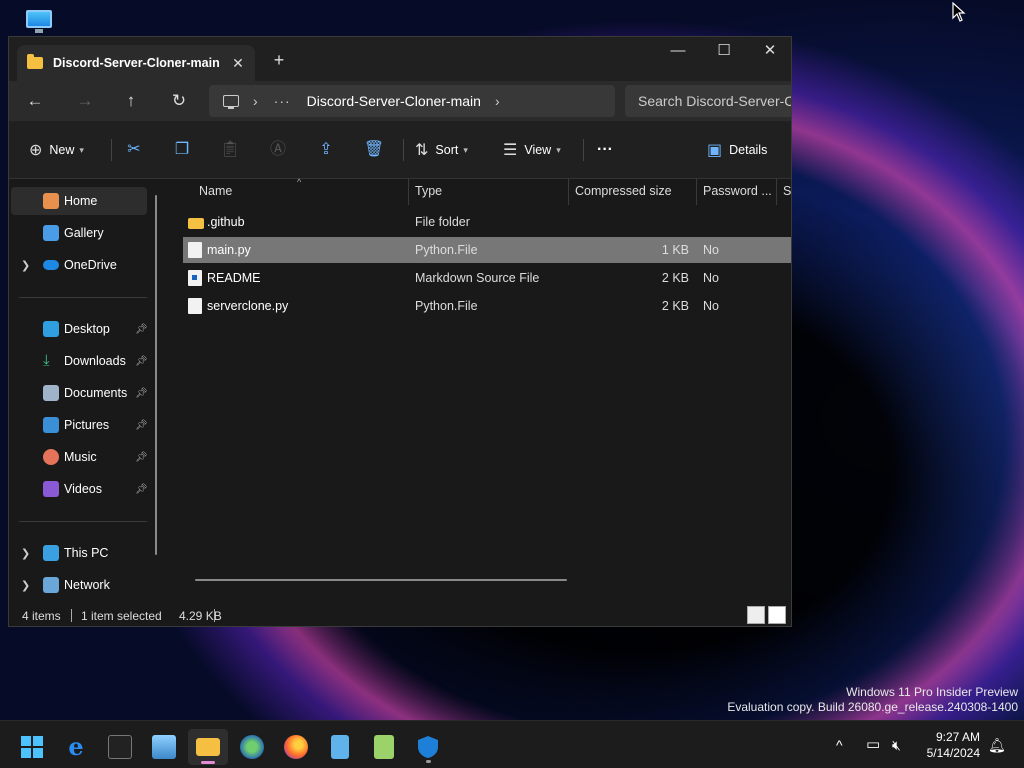 The height and width of the screenshot is (768, 1024). I want to click on show-hidden-icons-button: ^, so click(839, 744).